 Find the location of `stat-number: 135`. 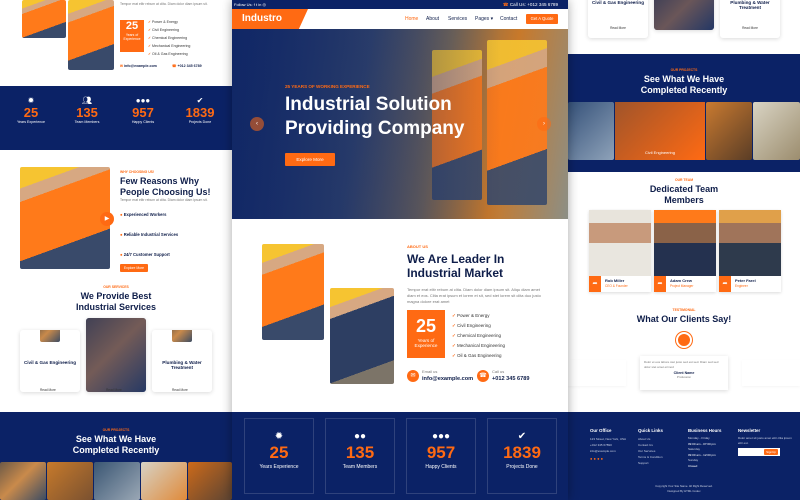

stat-number: 135 is located at coordinates (87, 112).